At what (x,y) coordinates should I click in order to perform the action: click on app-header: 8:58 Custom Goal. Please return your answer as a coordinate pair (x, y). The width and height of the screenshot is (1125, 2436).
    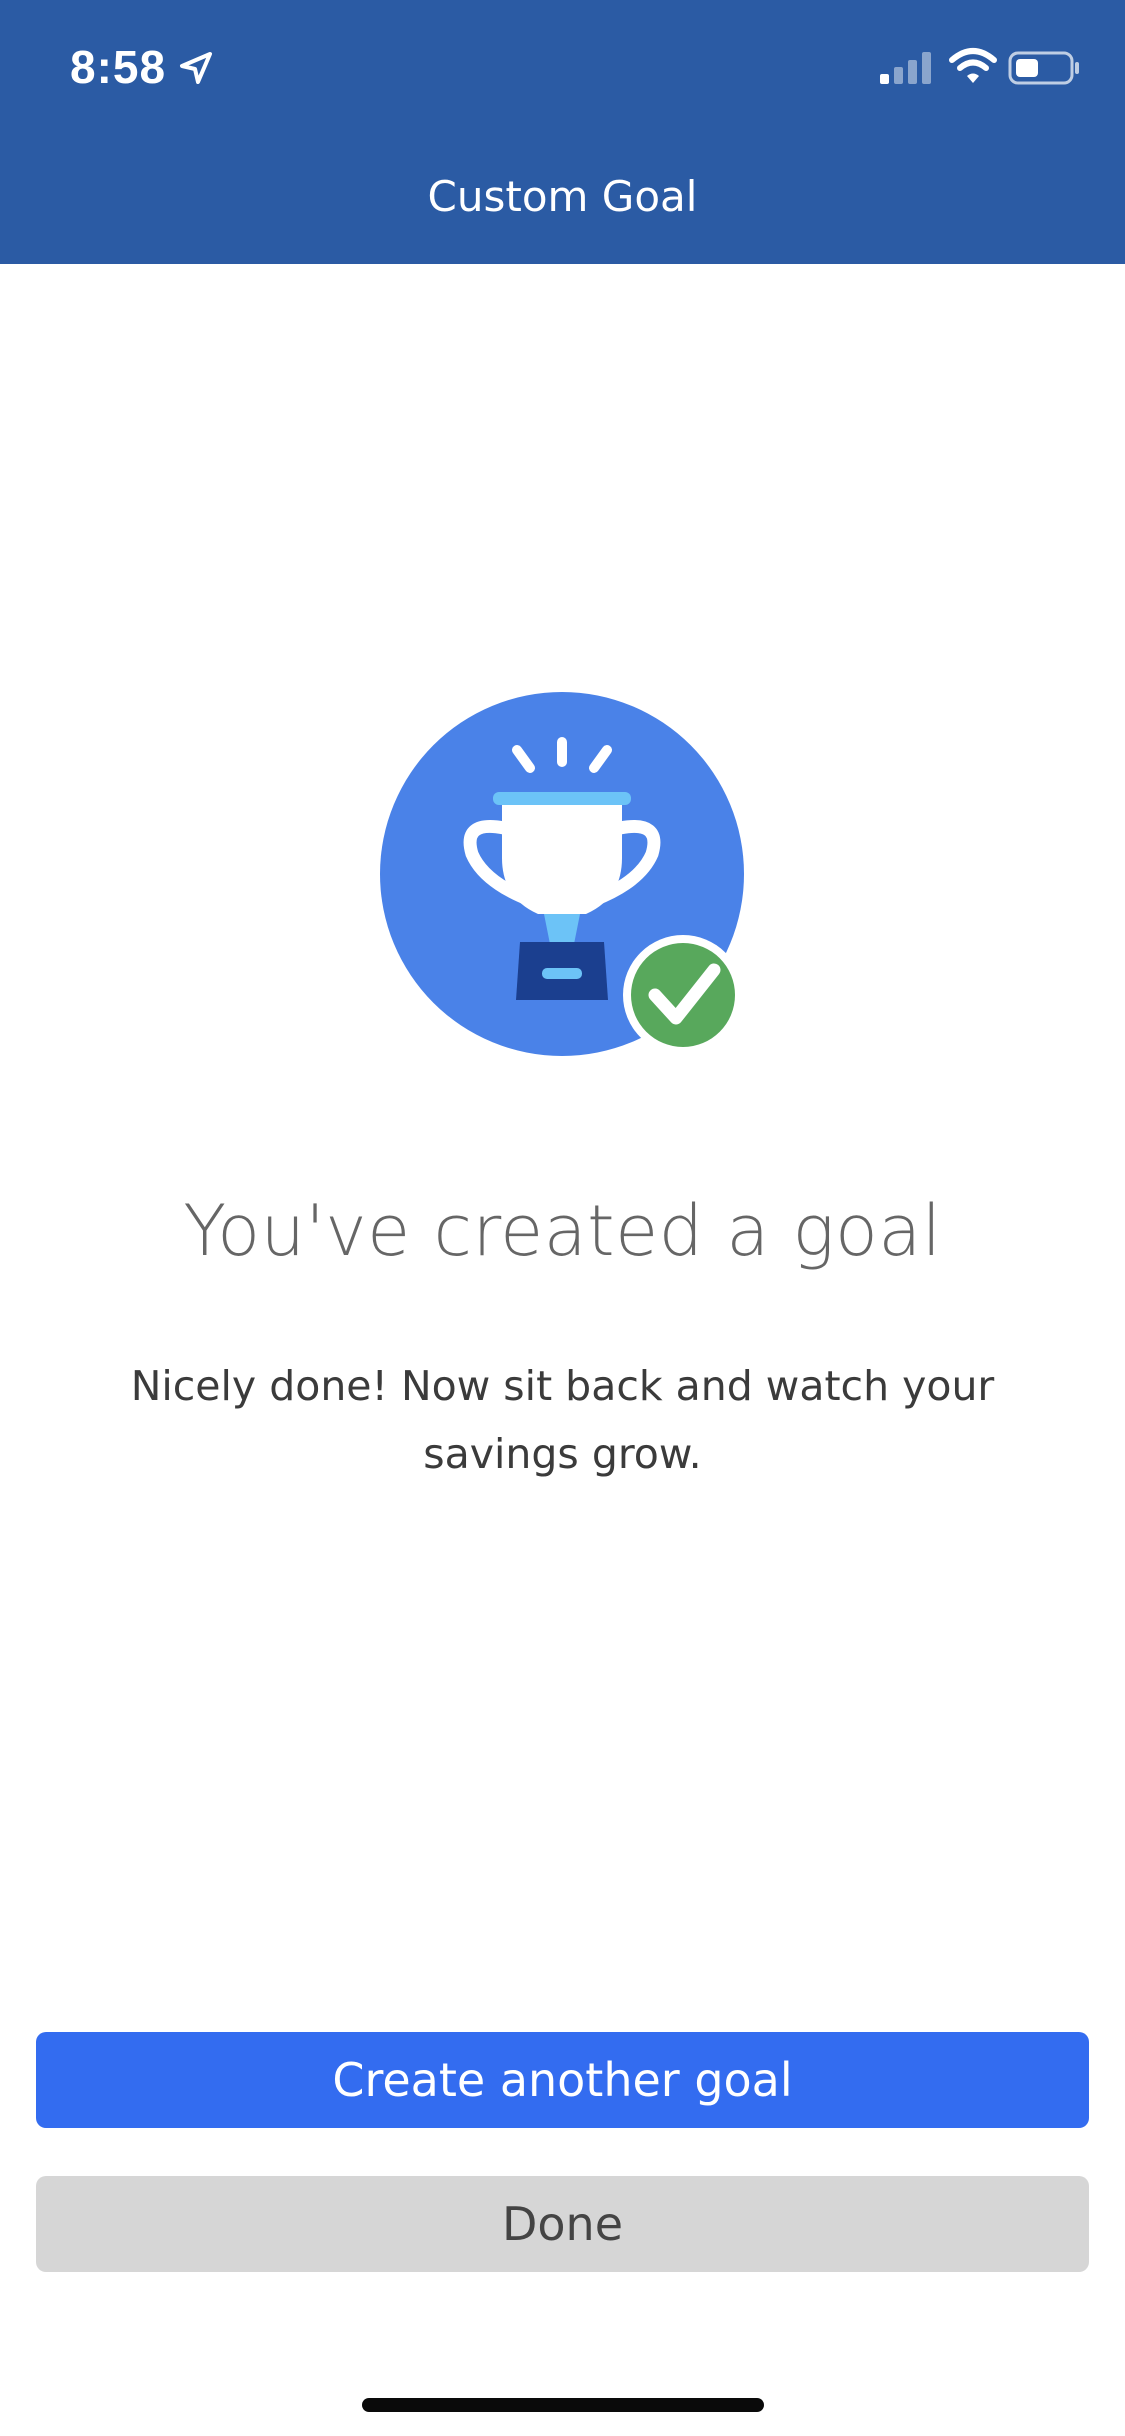
    Looking at the image, I should click on (562, 132).